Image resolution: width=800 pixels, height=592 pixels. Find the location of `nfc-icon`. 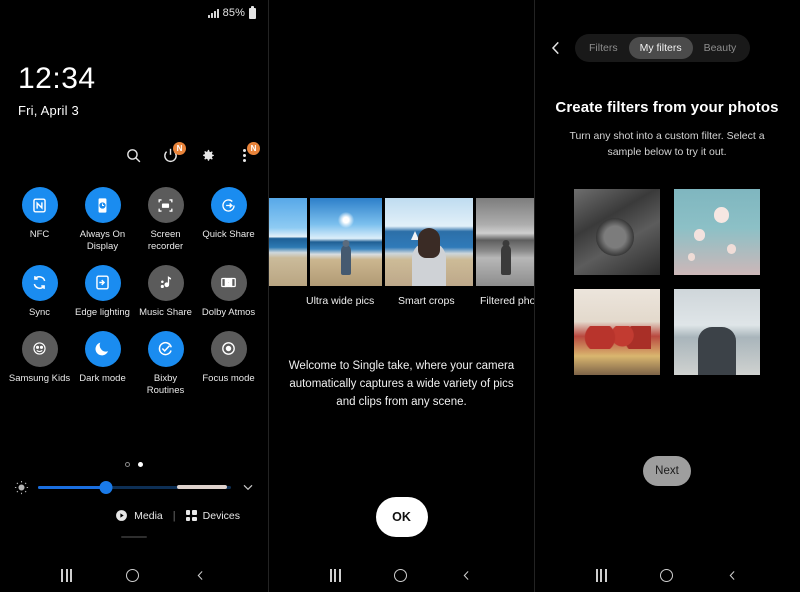

nfc-icon is located at coordinates (39, 205).